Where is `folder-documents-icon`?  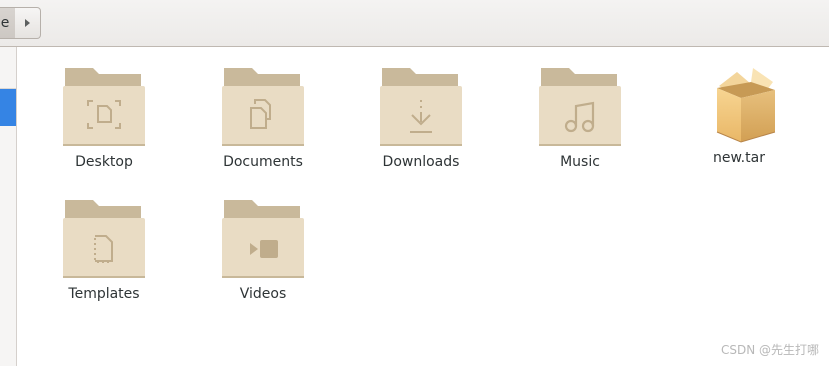 folder-documents-icon is located at coordinates (263, 104).